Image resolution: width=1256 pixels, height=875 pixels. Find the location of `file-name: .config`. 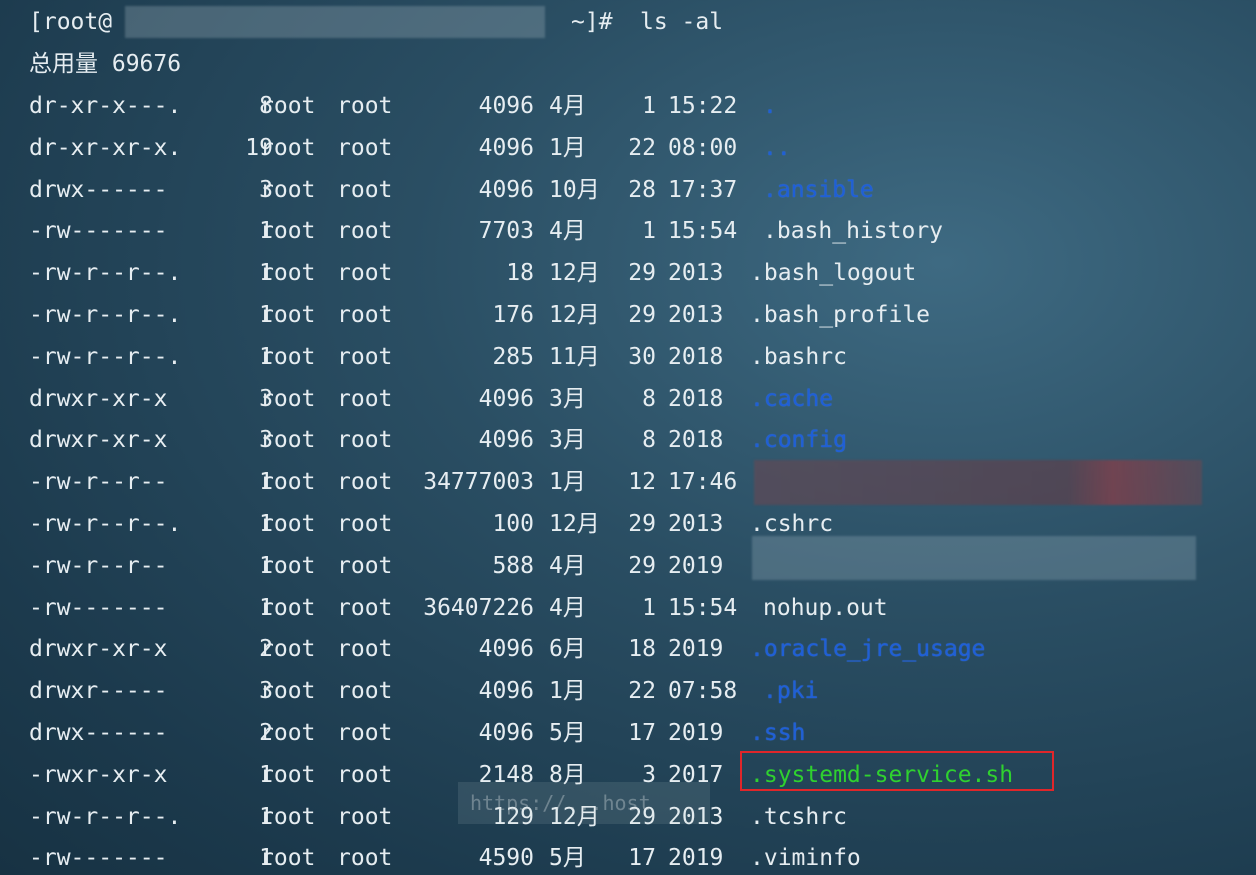

file-name: .config is located at coordinates (798, 440).